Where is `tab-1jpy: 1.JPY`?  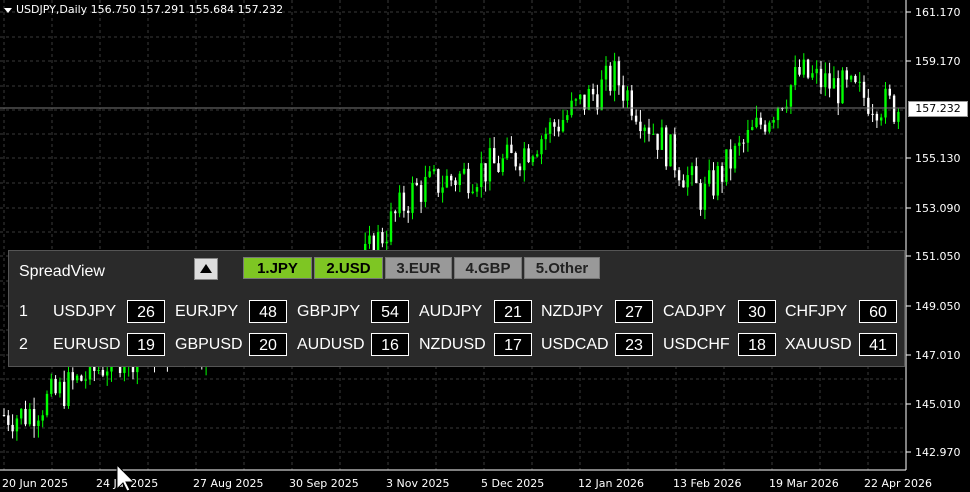
tab-1jpy: 1.JPY is located at coordinates (277, 268).